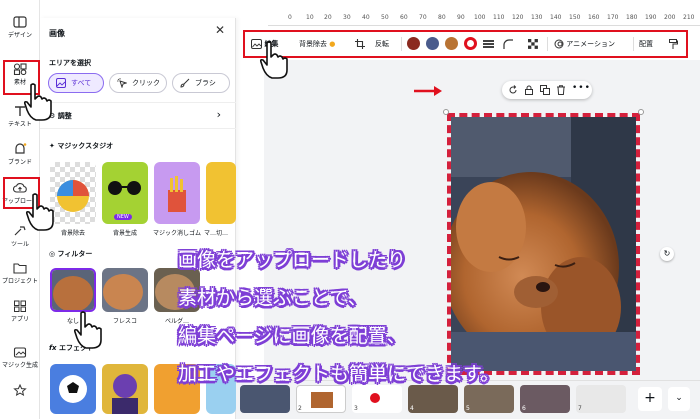 This screenshot has height=419, width=700. Describe the element at coordinates (524, 408) in the screenshot. I see `page-number: 6` at that location.